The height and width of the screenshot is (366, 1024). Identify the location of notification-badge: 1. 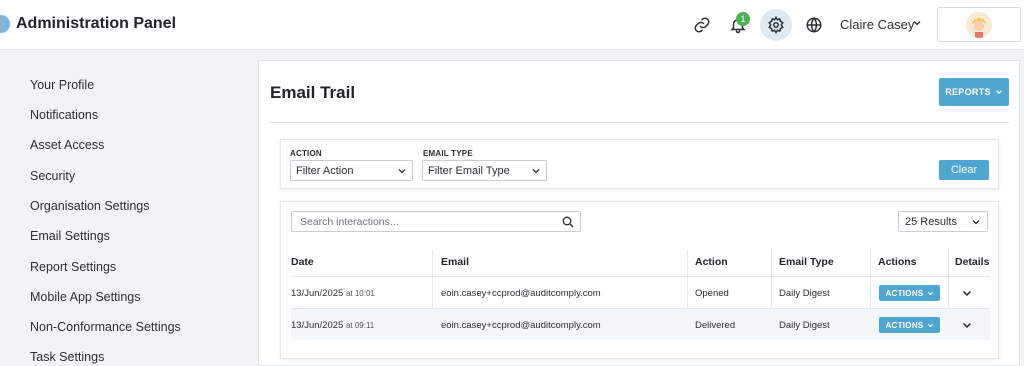
(743, 19).